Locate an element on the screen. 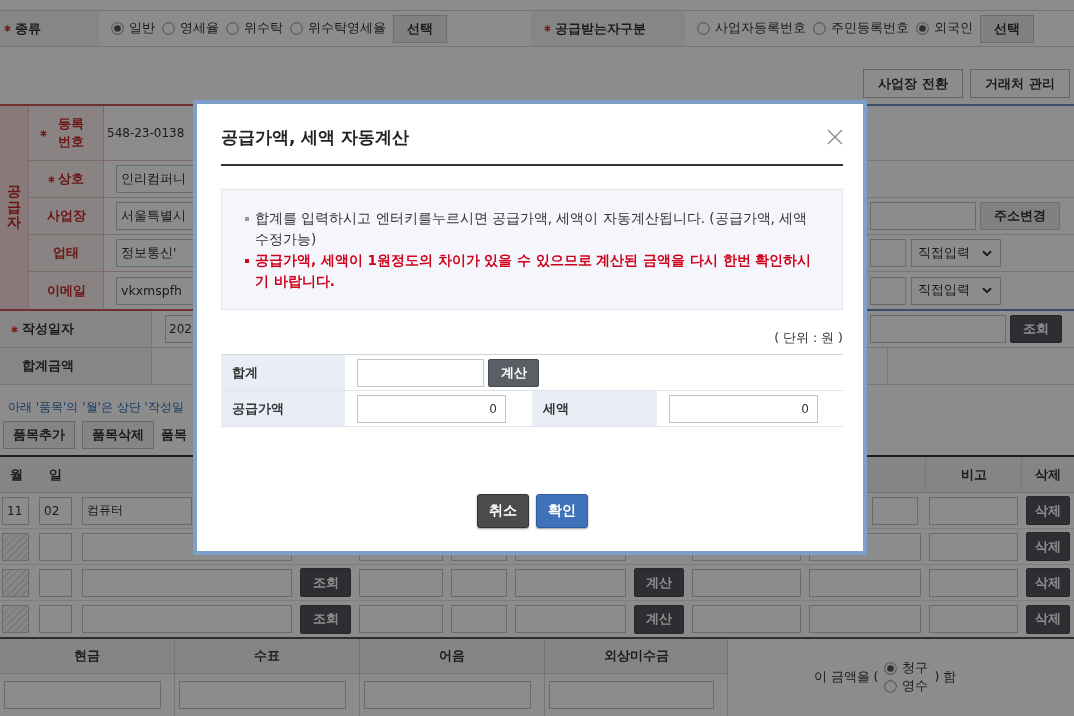 The width and height of the screenshot is (1074, 716). address-change-button: 주소변경 is located at coordinates (1020, 216).